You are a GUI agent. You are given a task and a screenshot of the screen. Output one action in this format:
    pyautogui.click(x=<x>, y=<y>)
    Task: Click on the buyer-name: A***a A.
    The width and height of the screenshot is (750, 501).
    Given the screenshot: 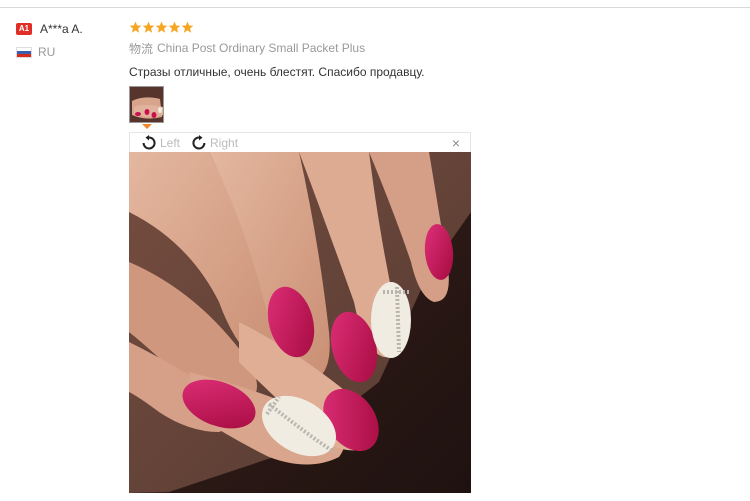 What is the action you would take?
    pyautogui.click(x=61, y=29)
    